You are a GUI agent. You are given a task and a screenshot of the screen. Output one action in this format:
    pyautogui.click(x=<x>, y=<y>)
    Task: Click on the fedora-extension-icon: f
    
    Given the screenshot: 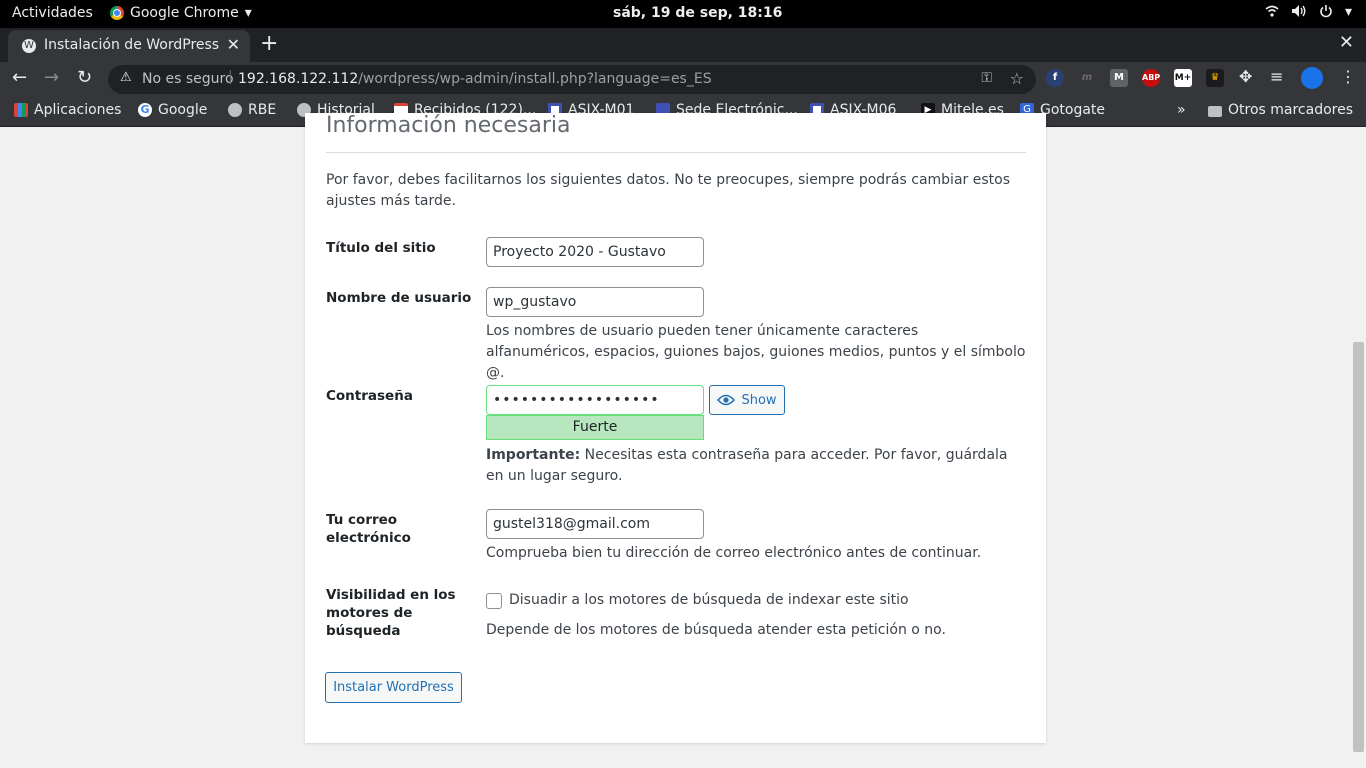 What is the action you would take?
    pyautogui.click(x=1055, y=78)
    